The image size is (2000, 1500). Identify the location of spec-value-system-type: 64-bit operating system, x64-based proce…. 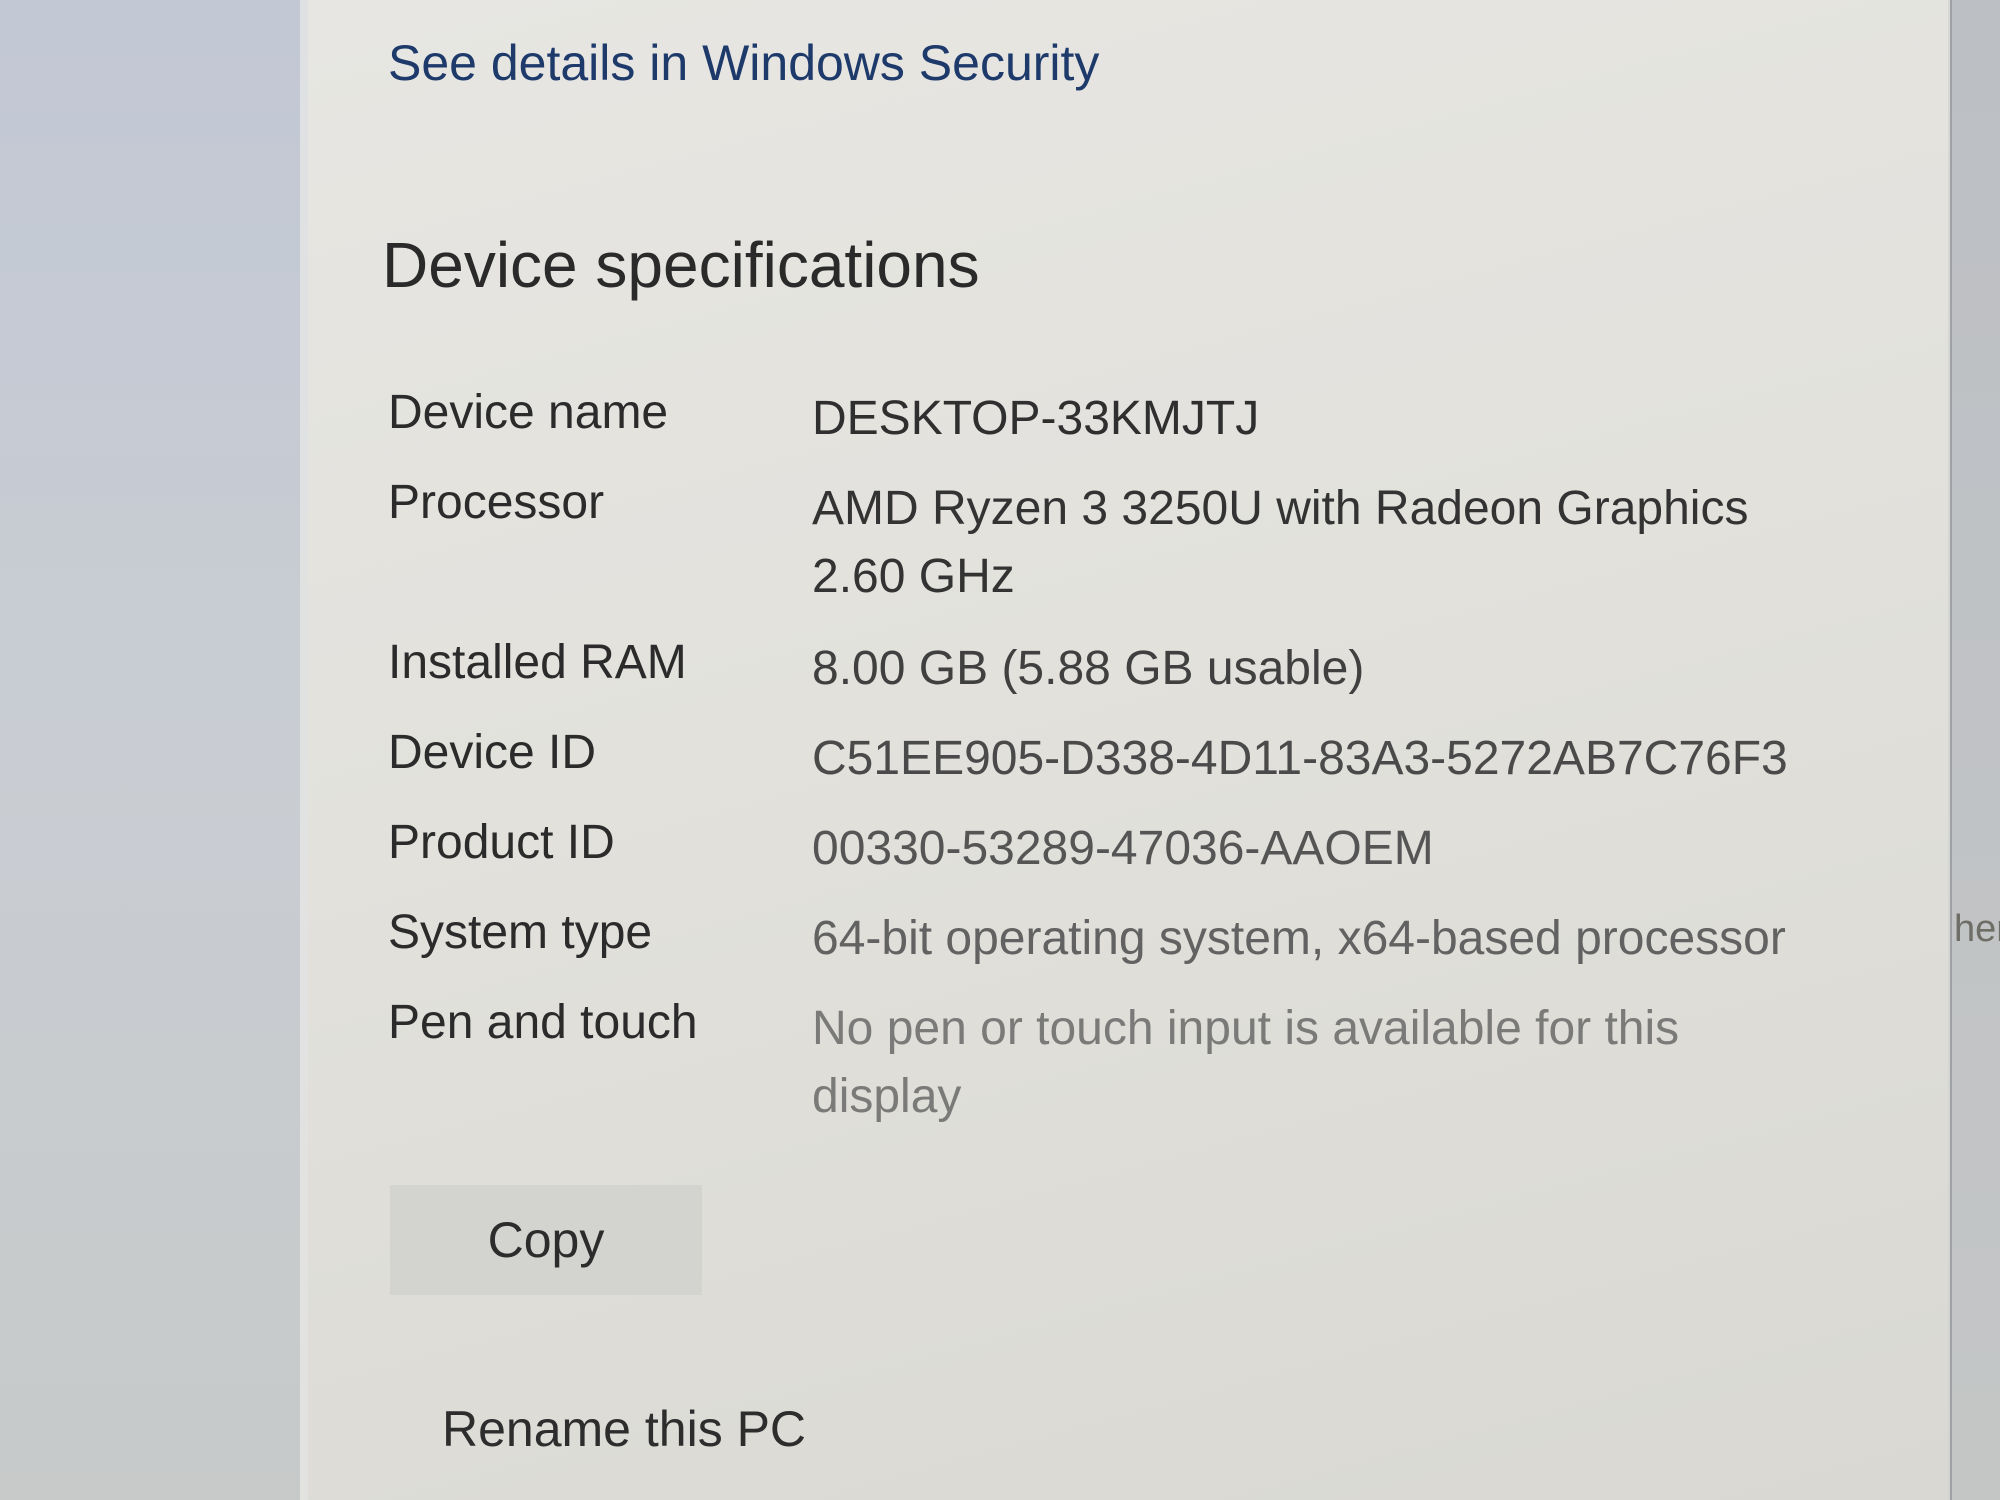
(1299, 938).